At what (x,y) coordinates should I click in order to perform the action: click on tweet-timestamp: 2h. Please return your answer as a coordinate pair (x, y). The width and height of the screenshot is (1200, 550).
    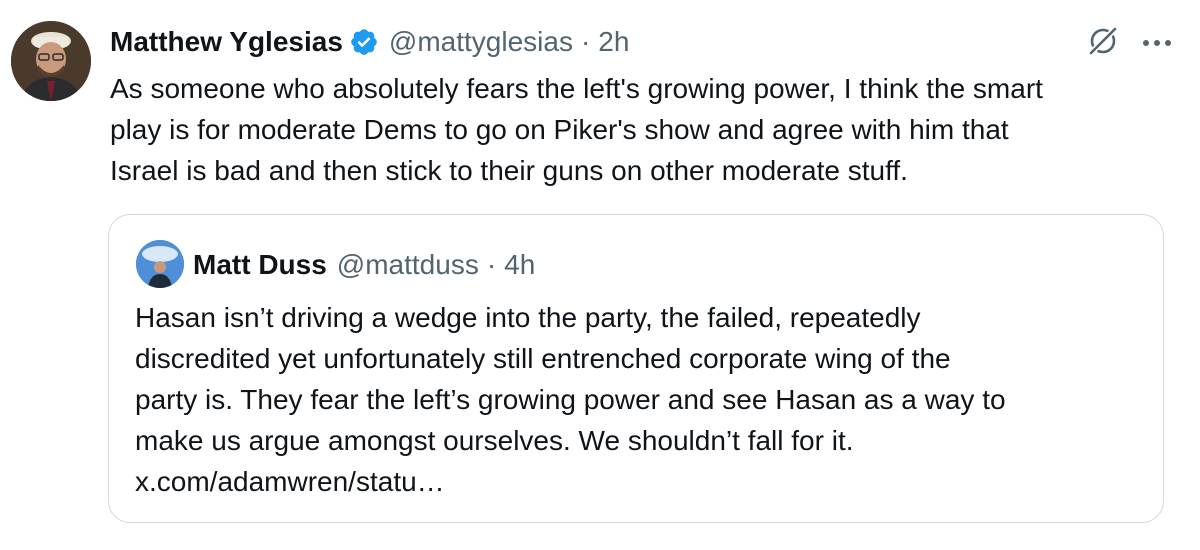
    Looking at the image, I should click on (613, 42).